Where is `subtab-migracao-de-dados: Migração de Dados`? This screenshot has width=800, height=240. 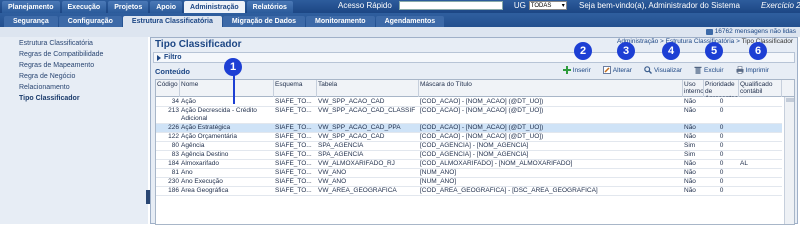 subtab-migracao-de-dados: Migração de Dados is located at coordinates (264, 21).